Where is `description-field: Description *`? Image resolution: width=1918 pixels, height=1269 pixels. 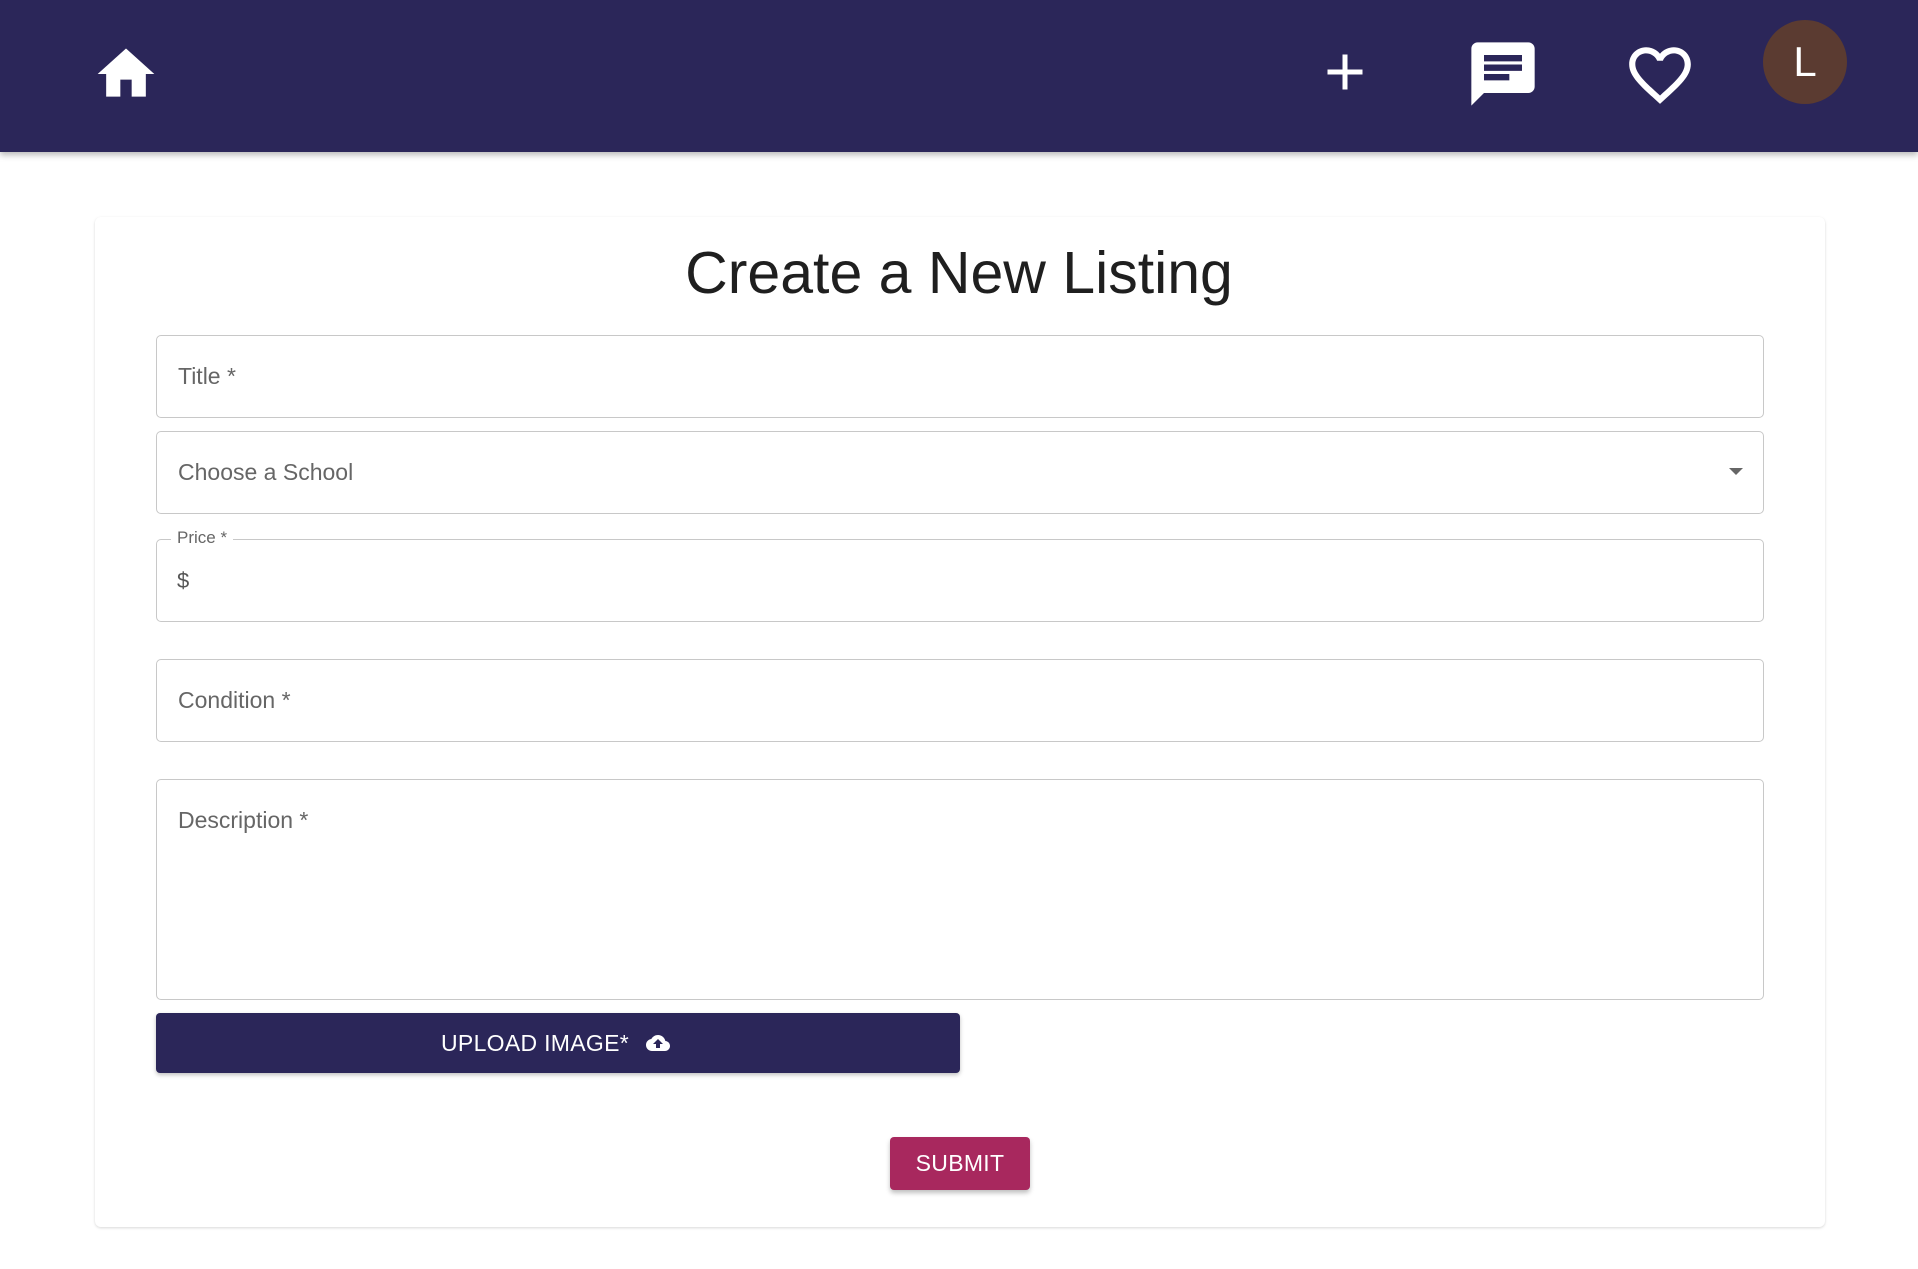
description-field: Description * is located at coordinates (960, 889).